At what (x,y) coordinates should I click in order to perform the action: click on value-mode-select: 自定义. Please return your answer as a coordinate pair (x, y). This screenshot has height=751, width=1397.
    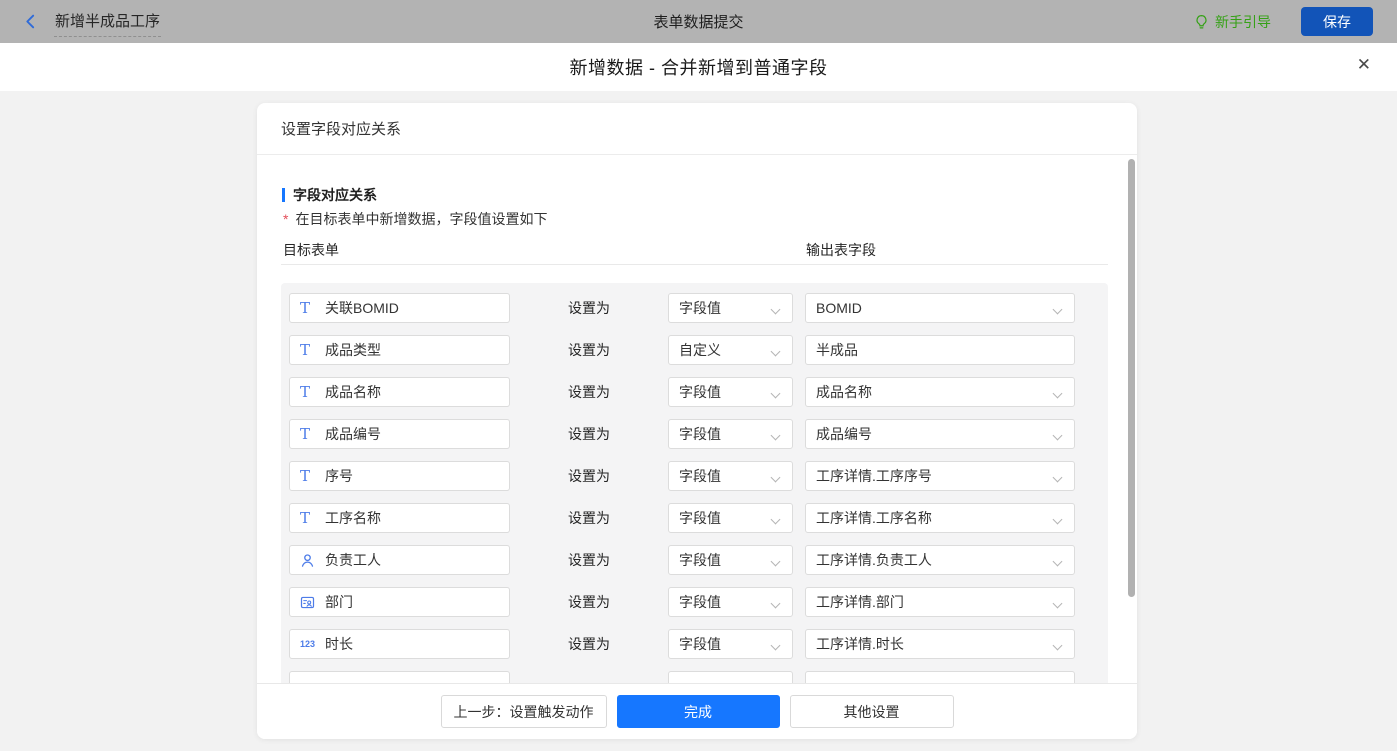
    Looking at the image, I should click on (730, 350).